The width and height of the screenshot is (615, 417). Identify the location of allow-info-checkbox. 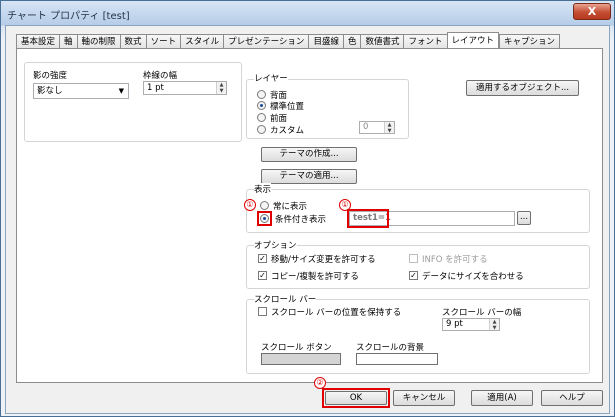
(413, 258).